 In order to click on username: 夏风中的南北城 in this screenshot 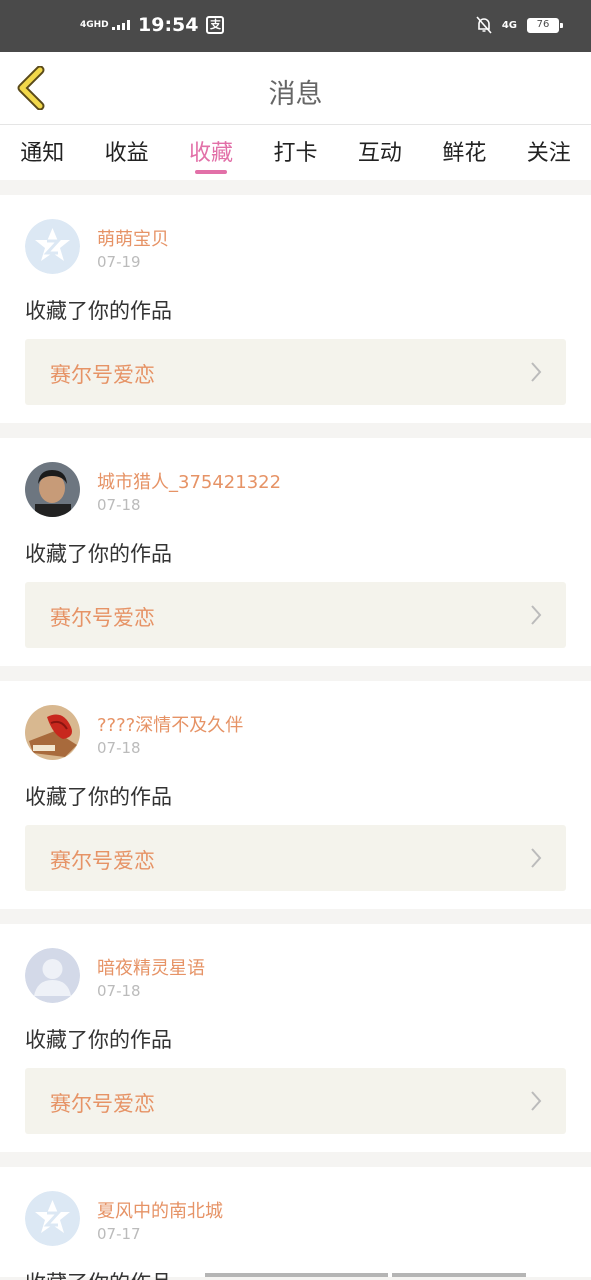, I will do `click(160, 1210)`.